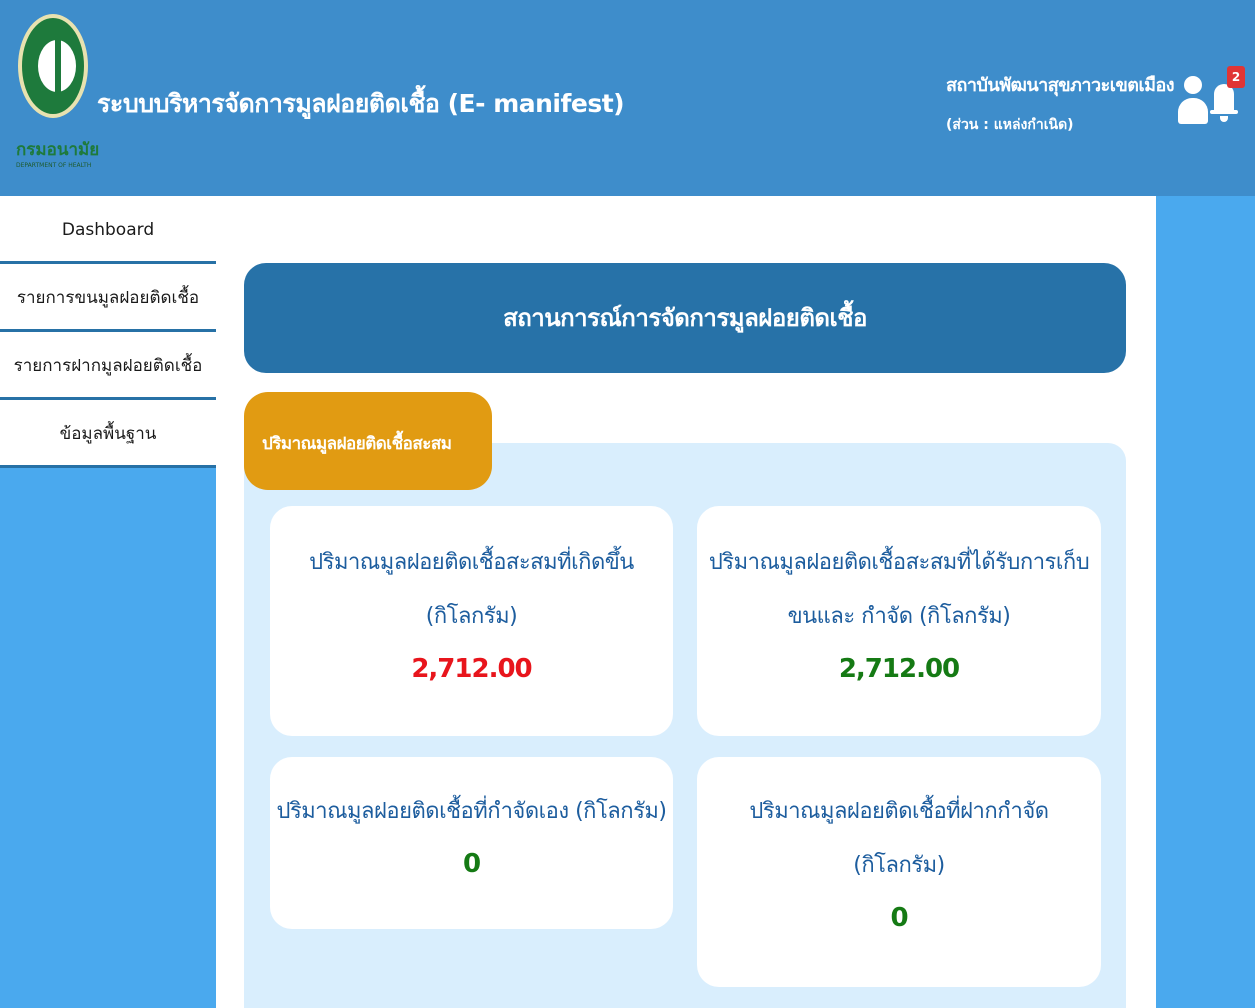 This screenshot has width=1255, height=1008. Describe the element at coordinates (368, 441) in the screenshot. I see `tab-accumulated-waste: ปริมาณมูลฝอยติดเชื้อสะสม` at that location.